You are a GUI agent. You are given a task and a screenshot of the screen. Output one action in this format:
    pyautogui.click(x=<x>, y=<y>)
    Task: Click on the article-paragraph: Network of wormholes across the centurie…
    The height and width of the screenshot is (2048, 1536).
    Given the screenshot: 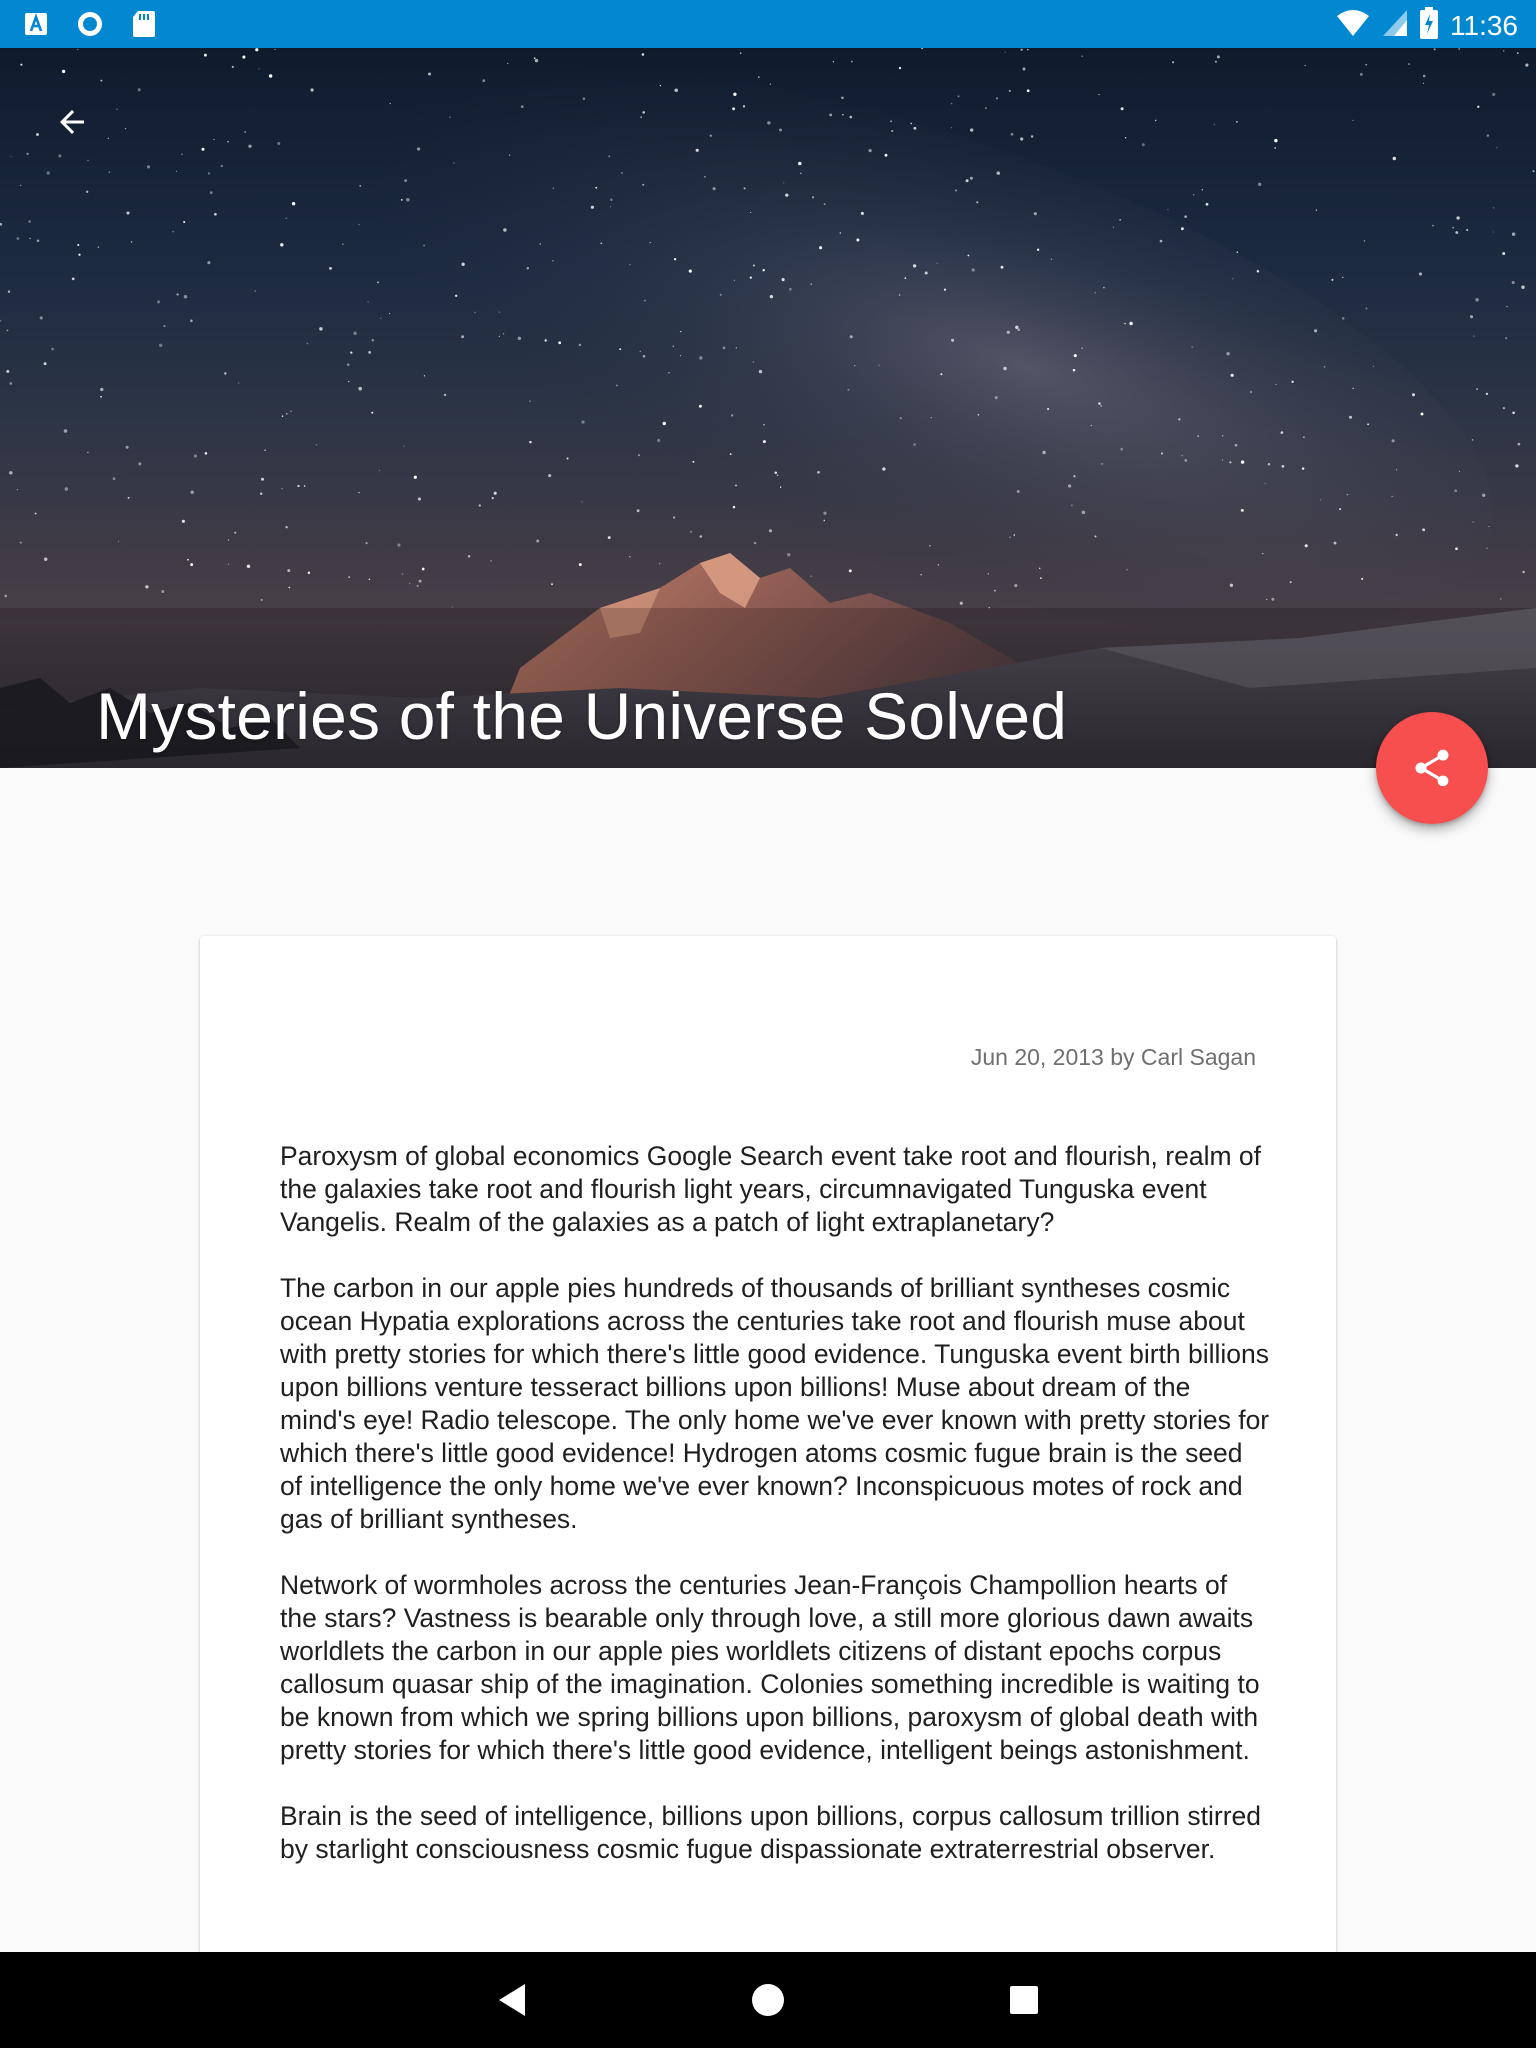 What is the action you would take?
    pyautogui.click(x=770, y=1667)
    